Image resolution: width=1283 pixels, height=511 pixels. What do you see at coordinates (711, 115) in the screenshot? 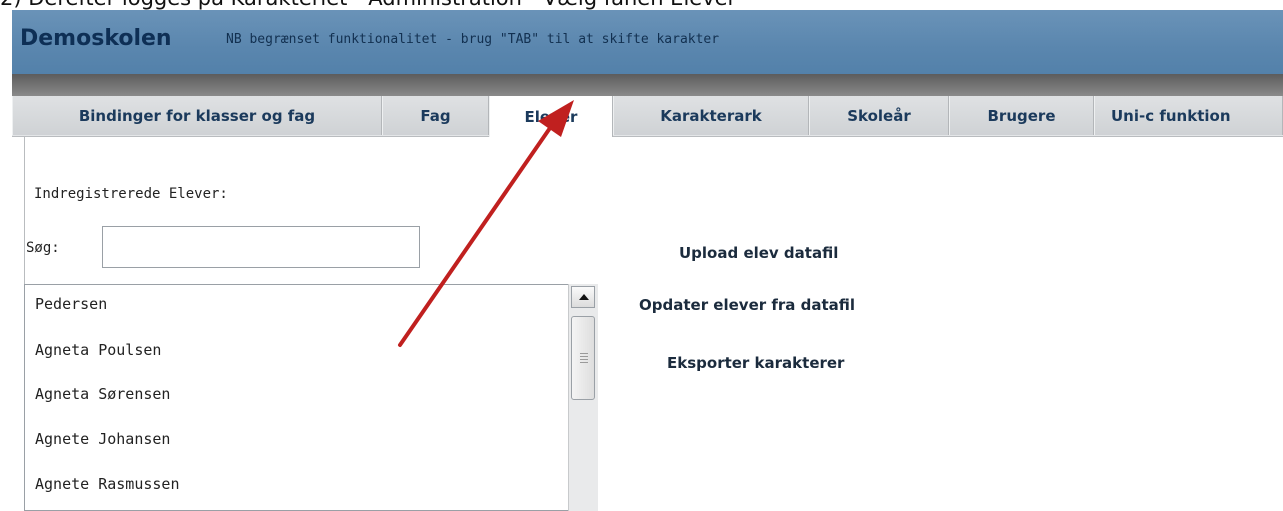
I see `tab-karakterark: Karakterark` at bounding box center [711, 115].